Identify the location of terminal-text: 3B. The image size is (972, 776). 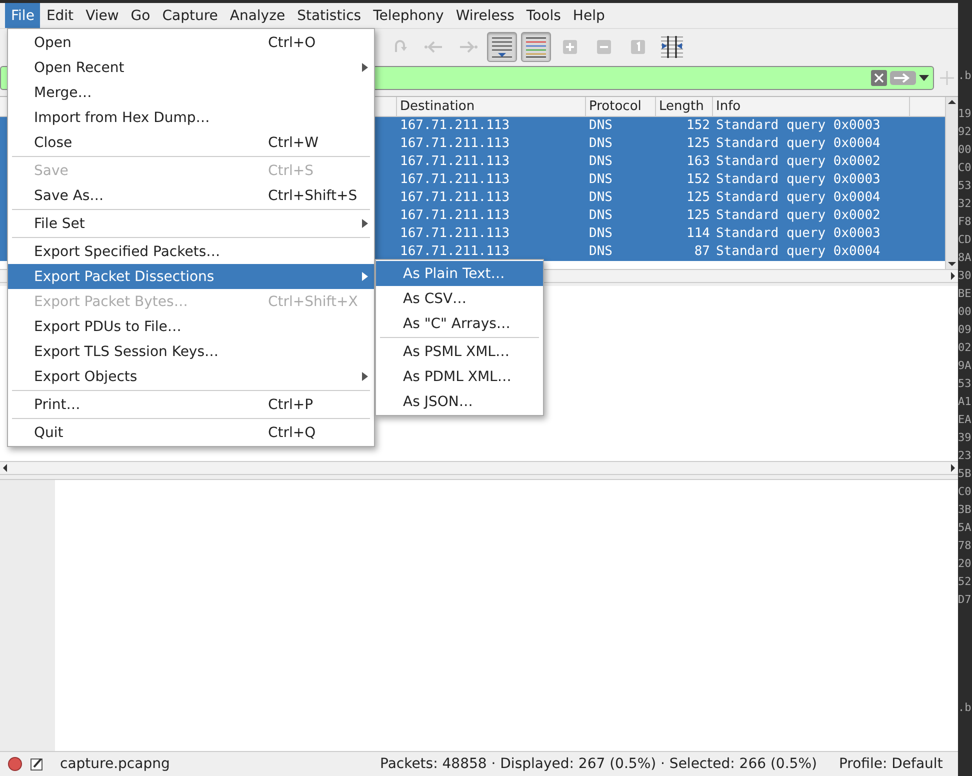
(965, 510).